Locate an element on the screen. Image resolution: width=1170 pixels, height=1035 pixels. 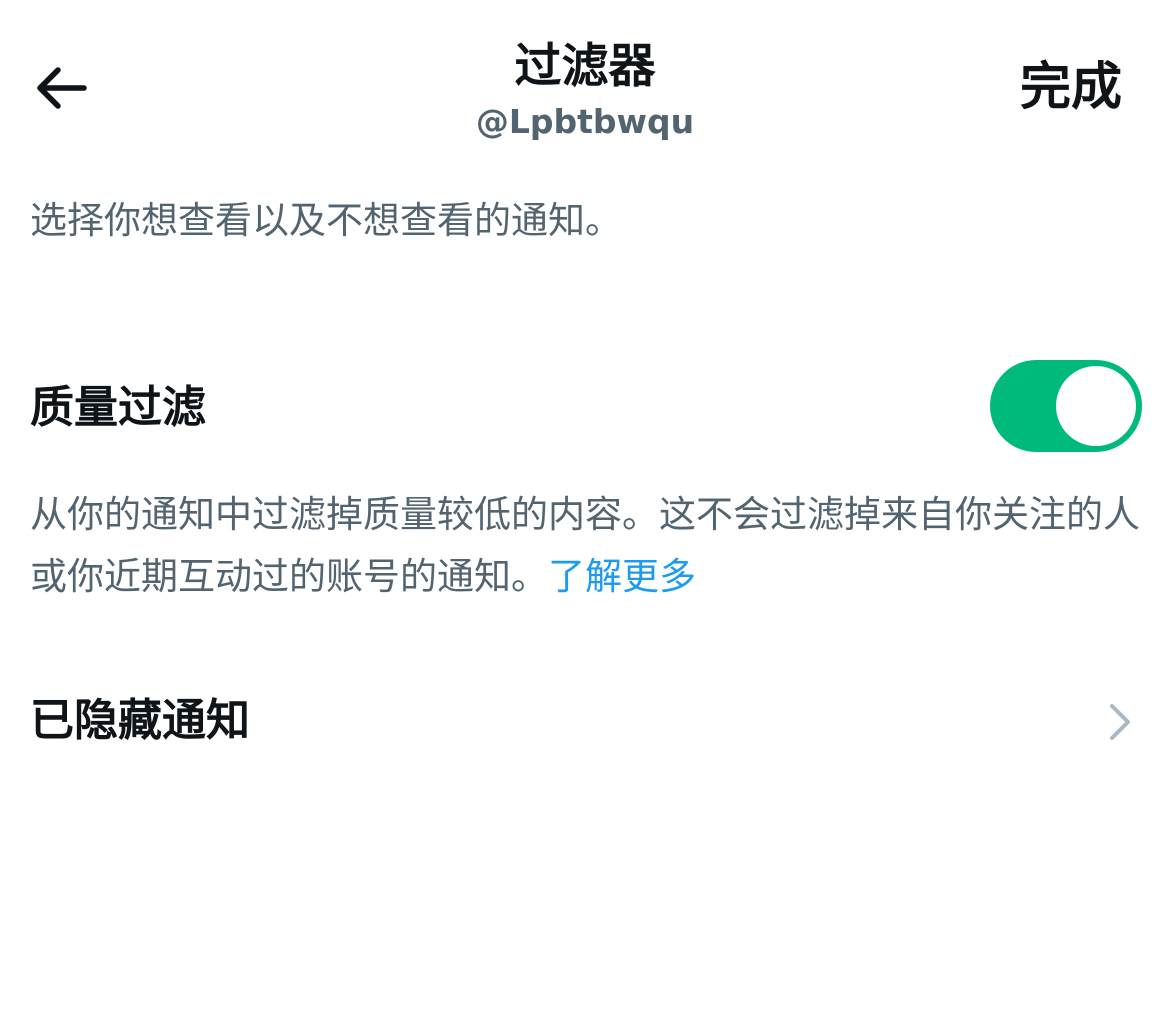
account-handle: @Lpbtbwqu is located at coordinates (585, 121).